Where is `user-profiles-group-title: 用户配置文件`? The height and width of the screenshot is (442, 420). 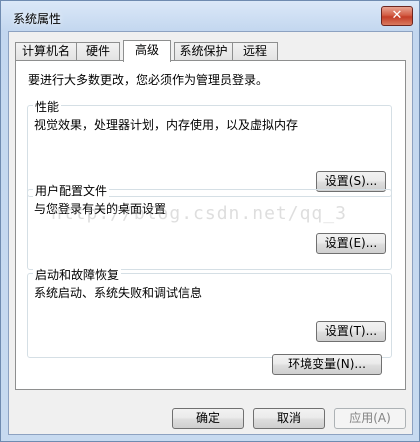
user-profiles-group-title: 用户配置文件 is located at coordinates (71, 190).